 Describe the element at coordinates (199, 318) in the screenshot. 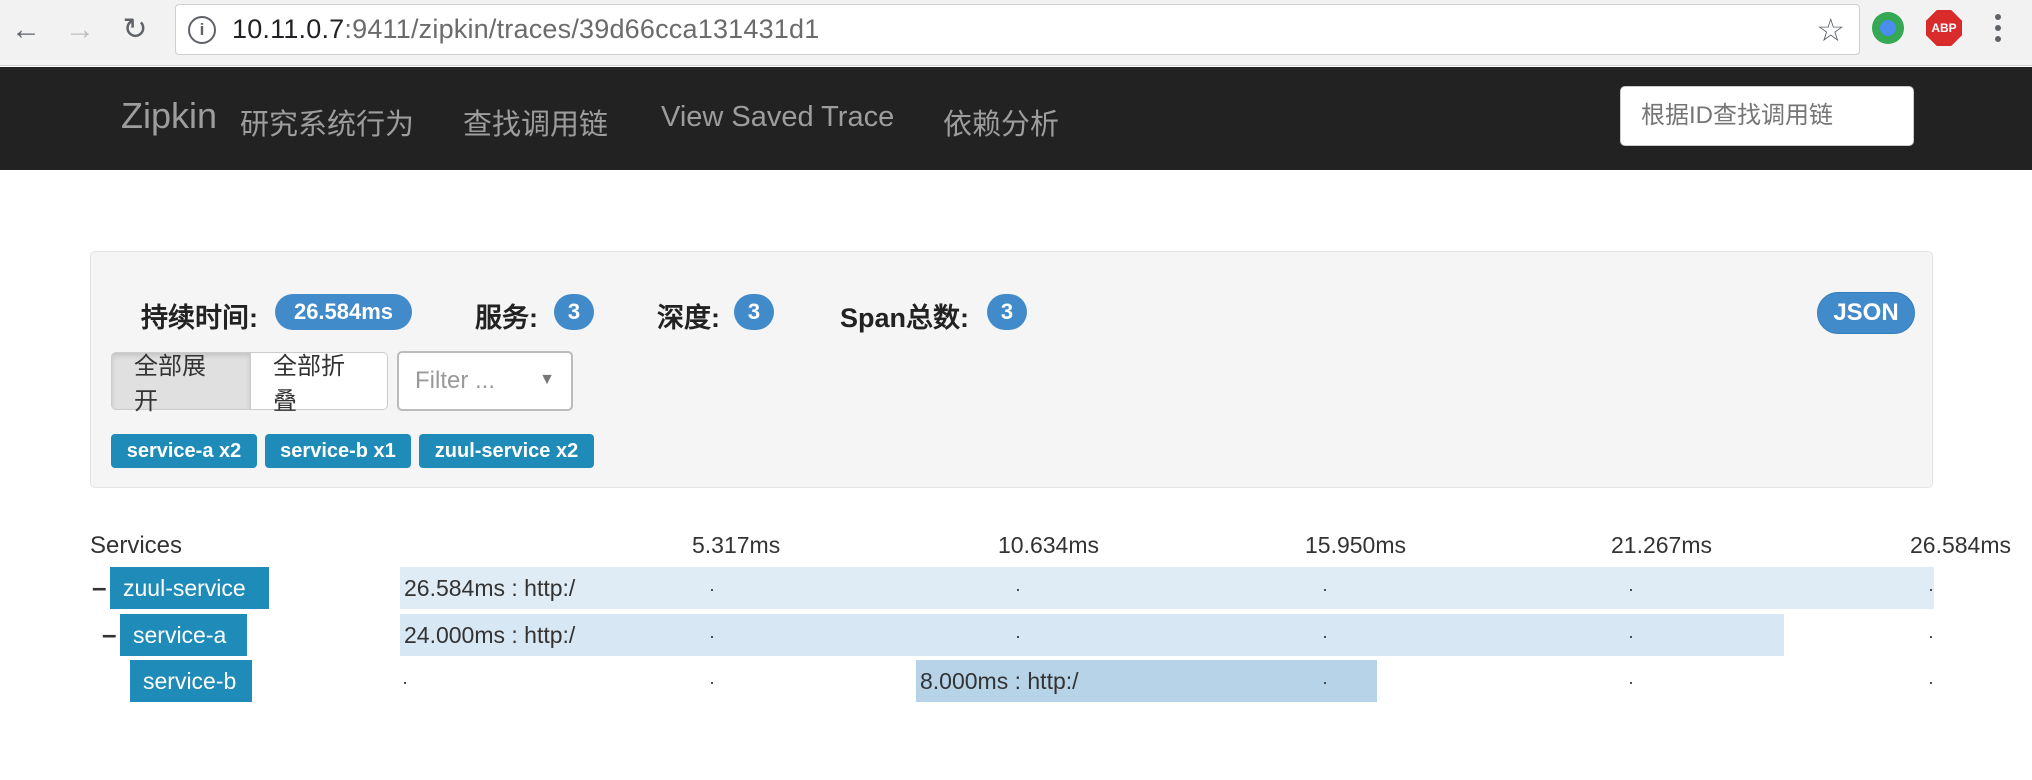

I see `duration-label: 持续时间:` at that location.